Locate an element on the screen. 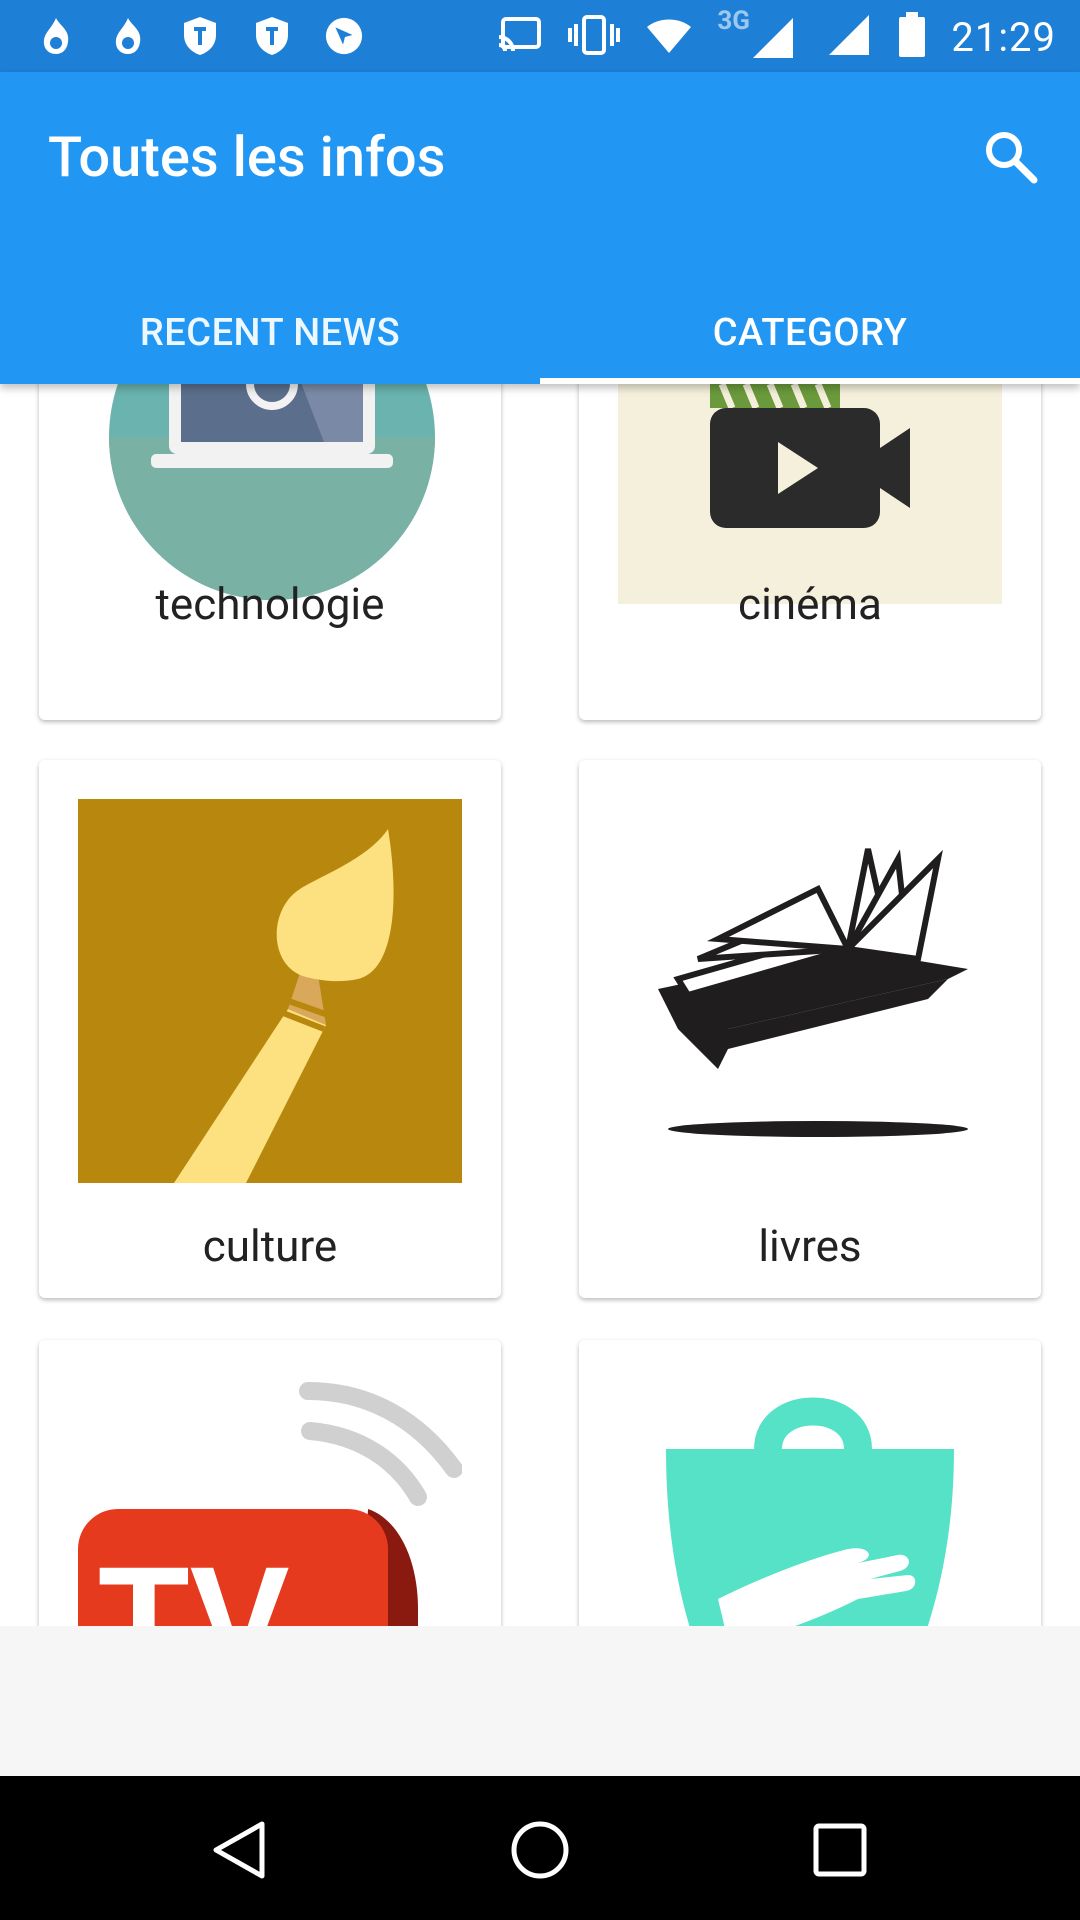  category-card-technologie: technologie is located at coordinates (270, 552).